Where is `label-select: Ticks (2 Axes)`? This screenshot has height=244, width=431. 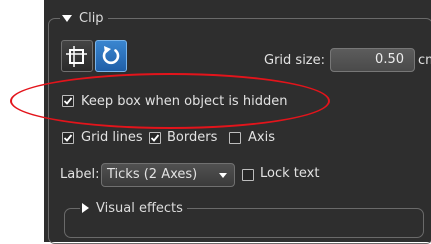
label-select: Ticks (2 Axes) is located at coordinates (168, 175).